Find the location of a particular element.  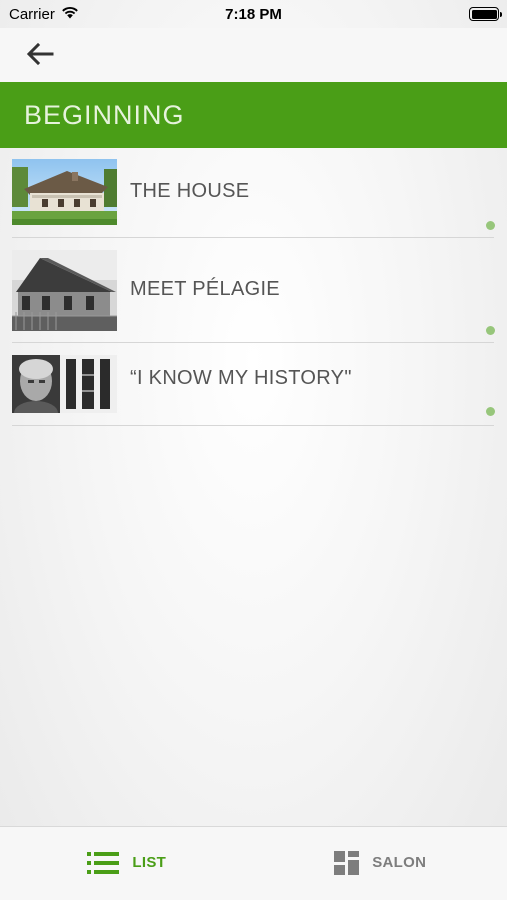

grid-icon is located at coordinates (347, 862).